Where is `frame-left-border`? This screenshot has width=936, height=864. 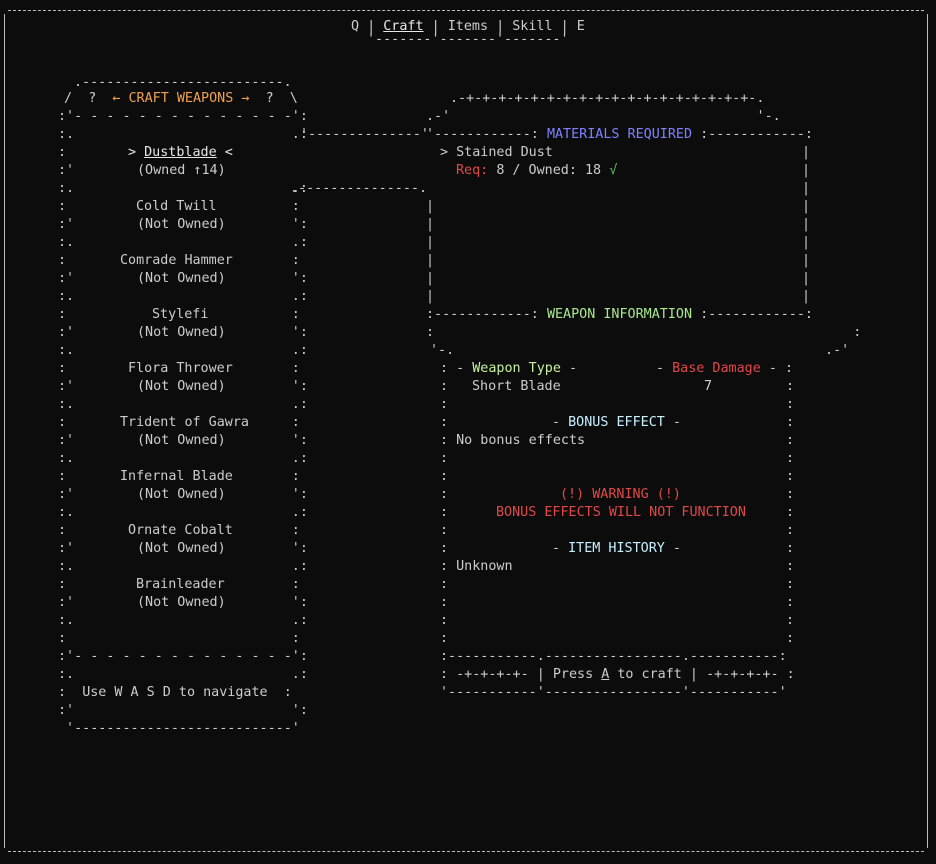 frame-left-border is located at coordinates (4, 431).